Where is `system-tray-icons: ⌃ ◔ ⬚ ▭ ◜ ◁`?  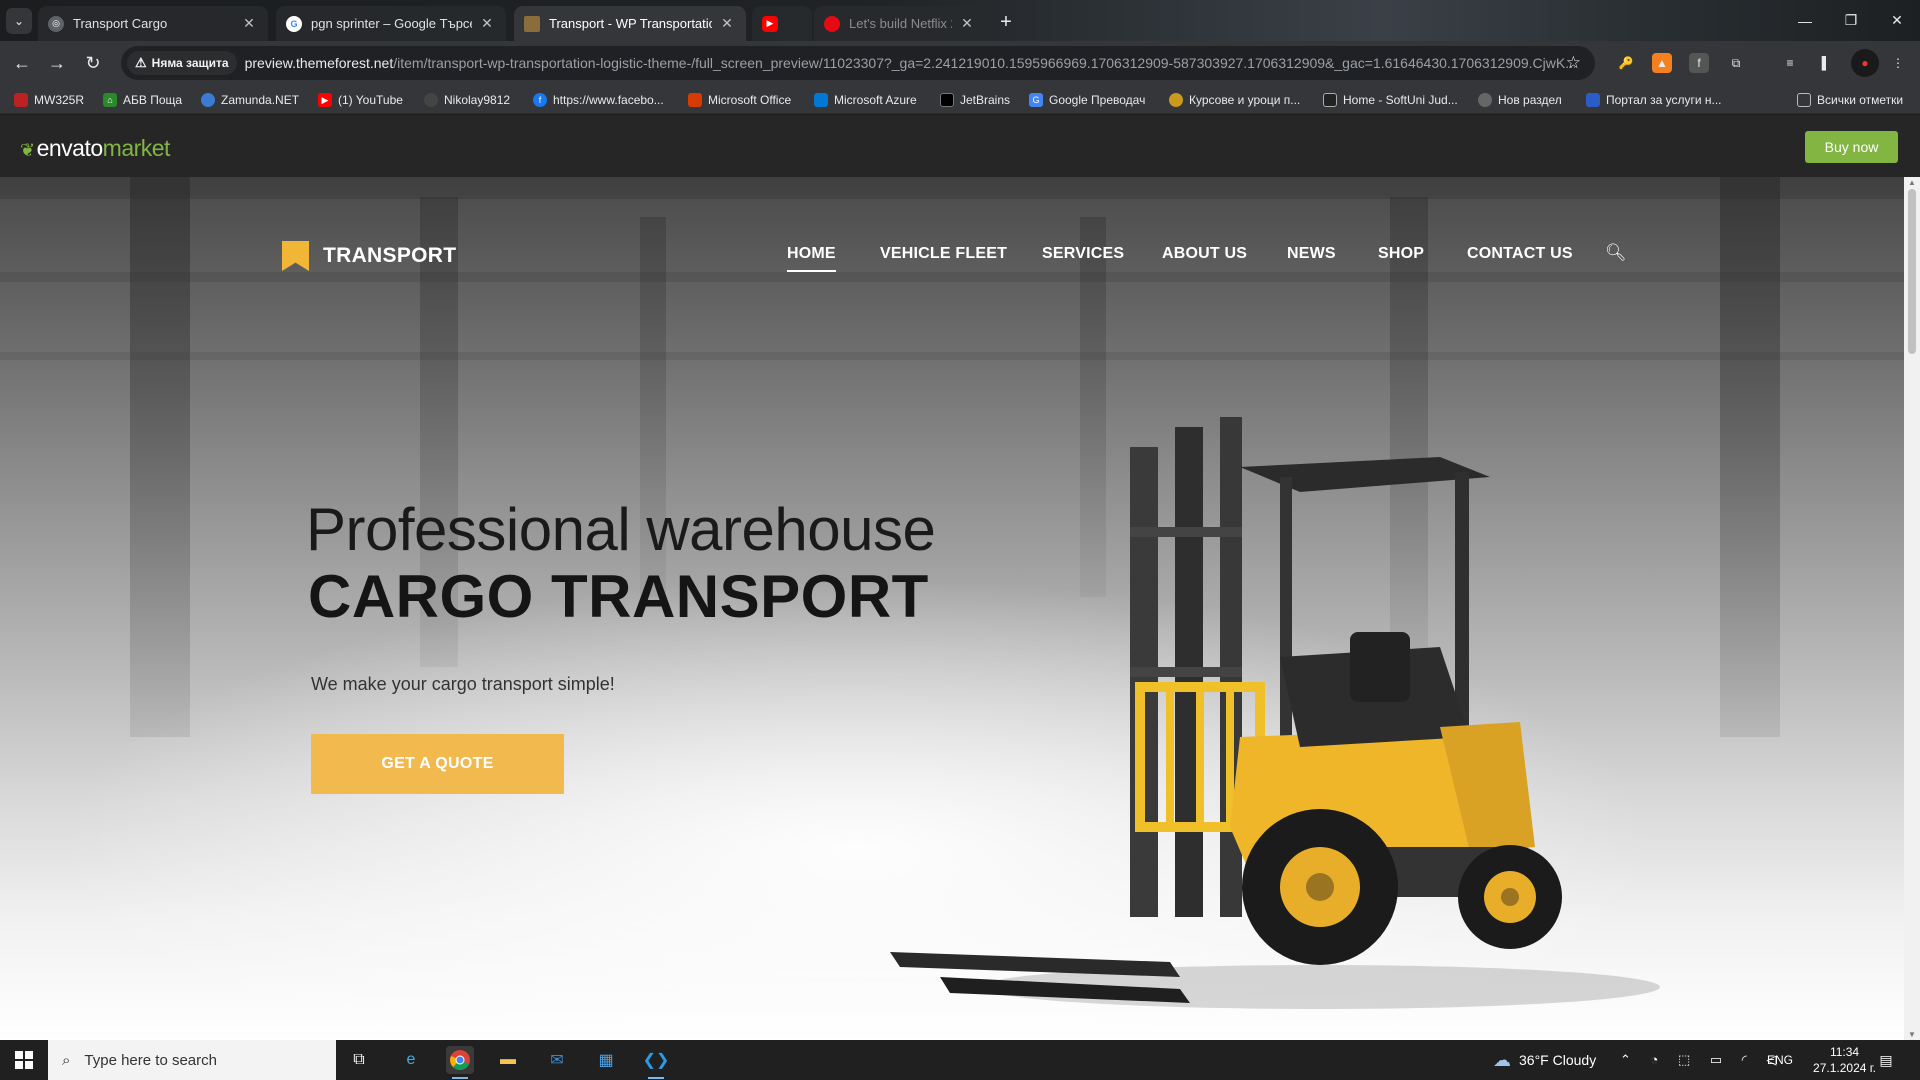
system-tray-icons: ⌃ ◔ ⬚ ▭ ◜ ◁ is located at coordinates (1702, 1060).